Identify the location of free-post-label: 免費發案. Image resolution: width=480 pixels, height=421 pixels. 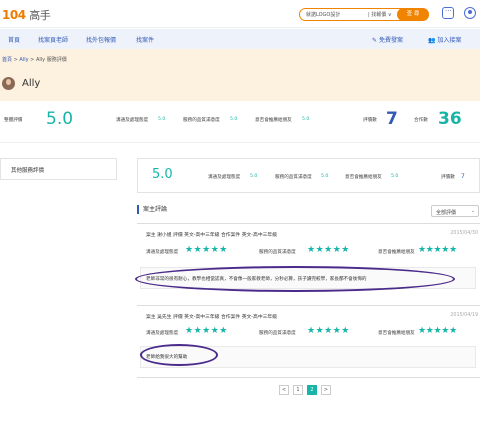
(390, 40).